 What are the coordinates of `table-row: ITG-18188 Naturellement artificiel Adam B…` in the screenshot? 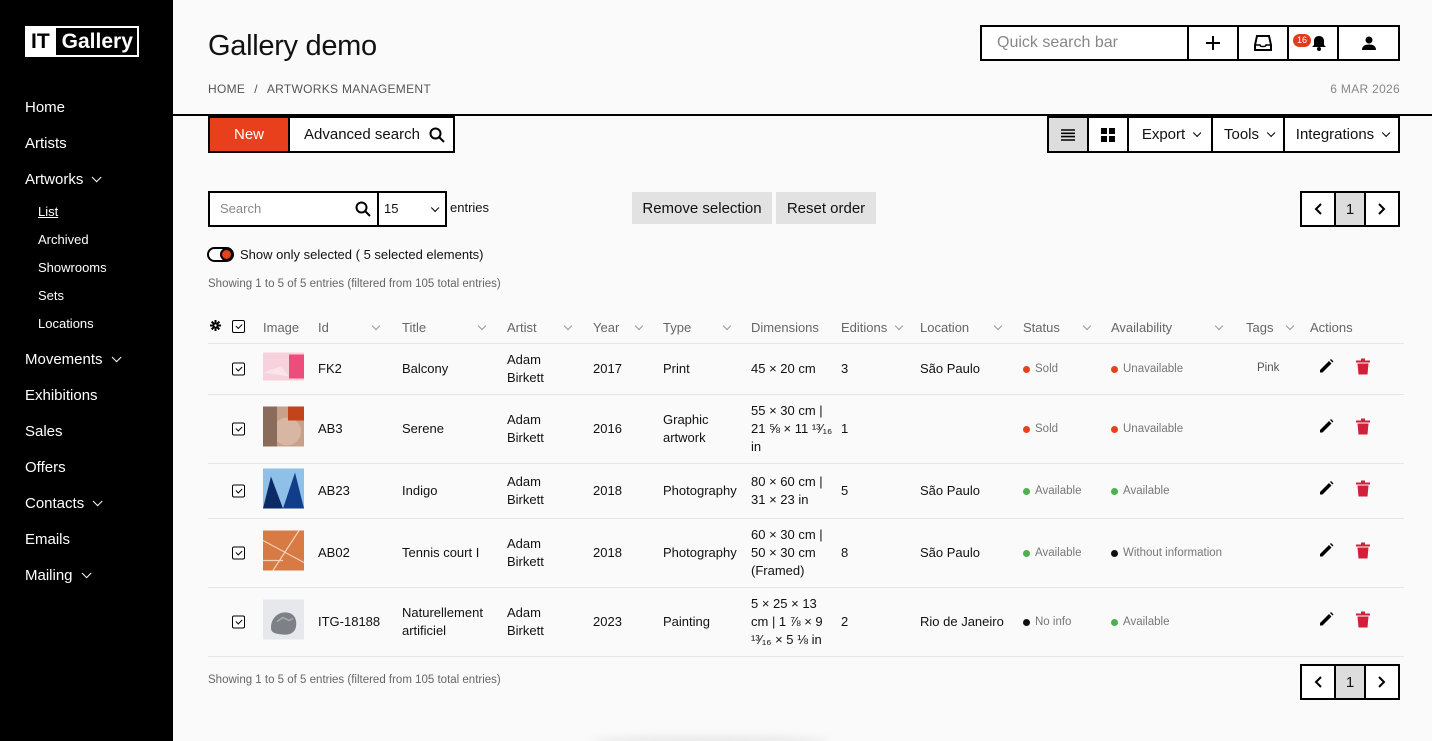 It's located at (806, 622).